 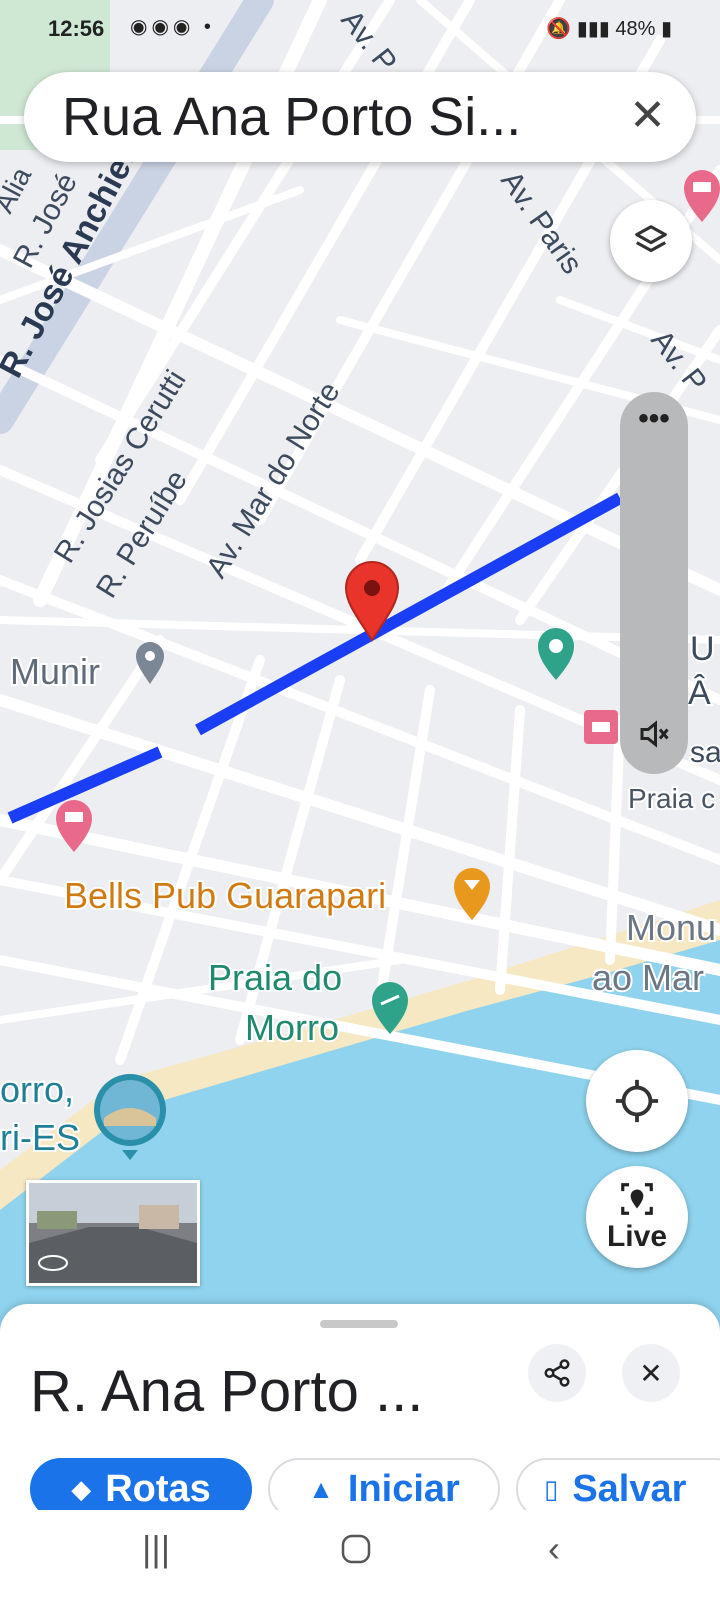 I want to click on my-location-button, so click(x=637, y=1101).